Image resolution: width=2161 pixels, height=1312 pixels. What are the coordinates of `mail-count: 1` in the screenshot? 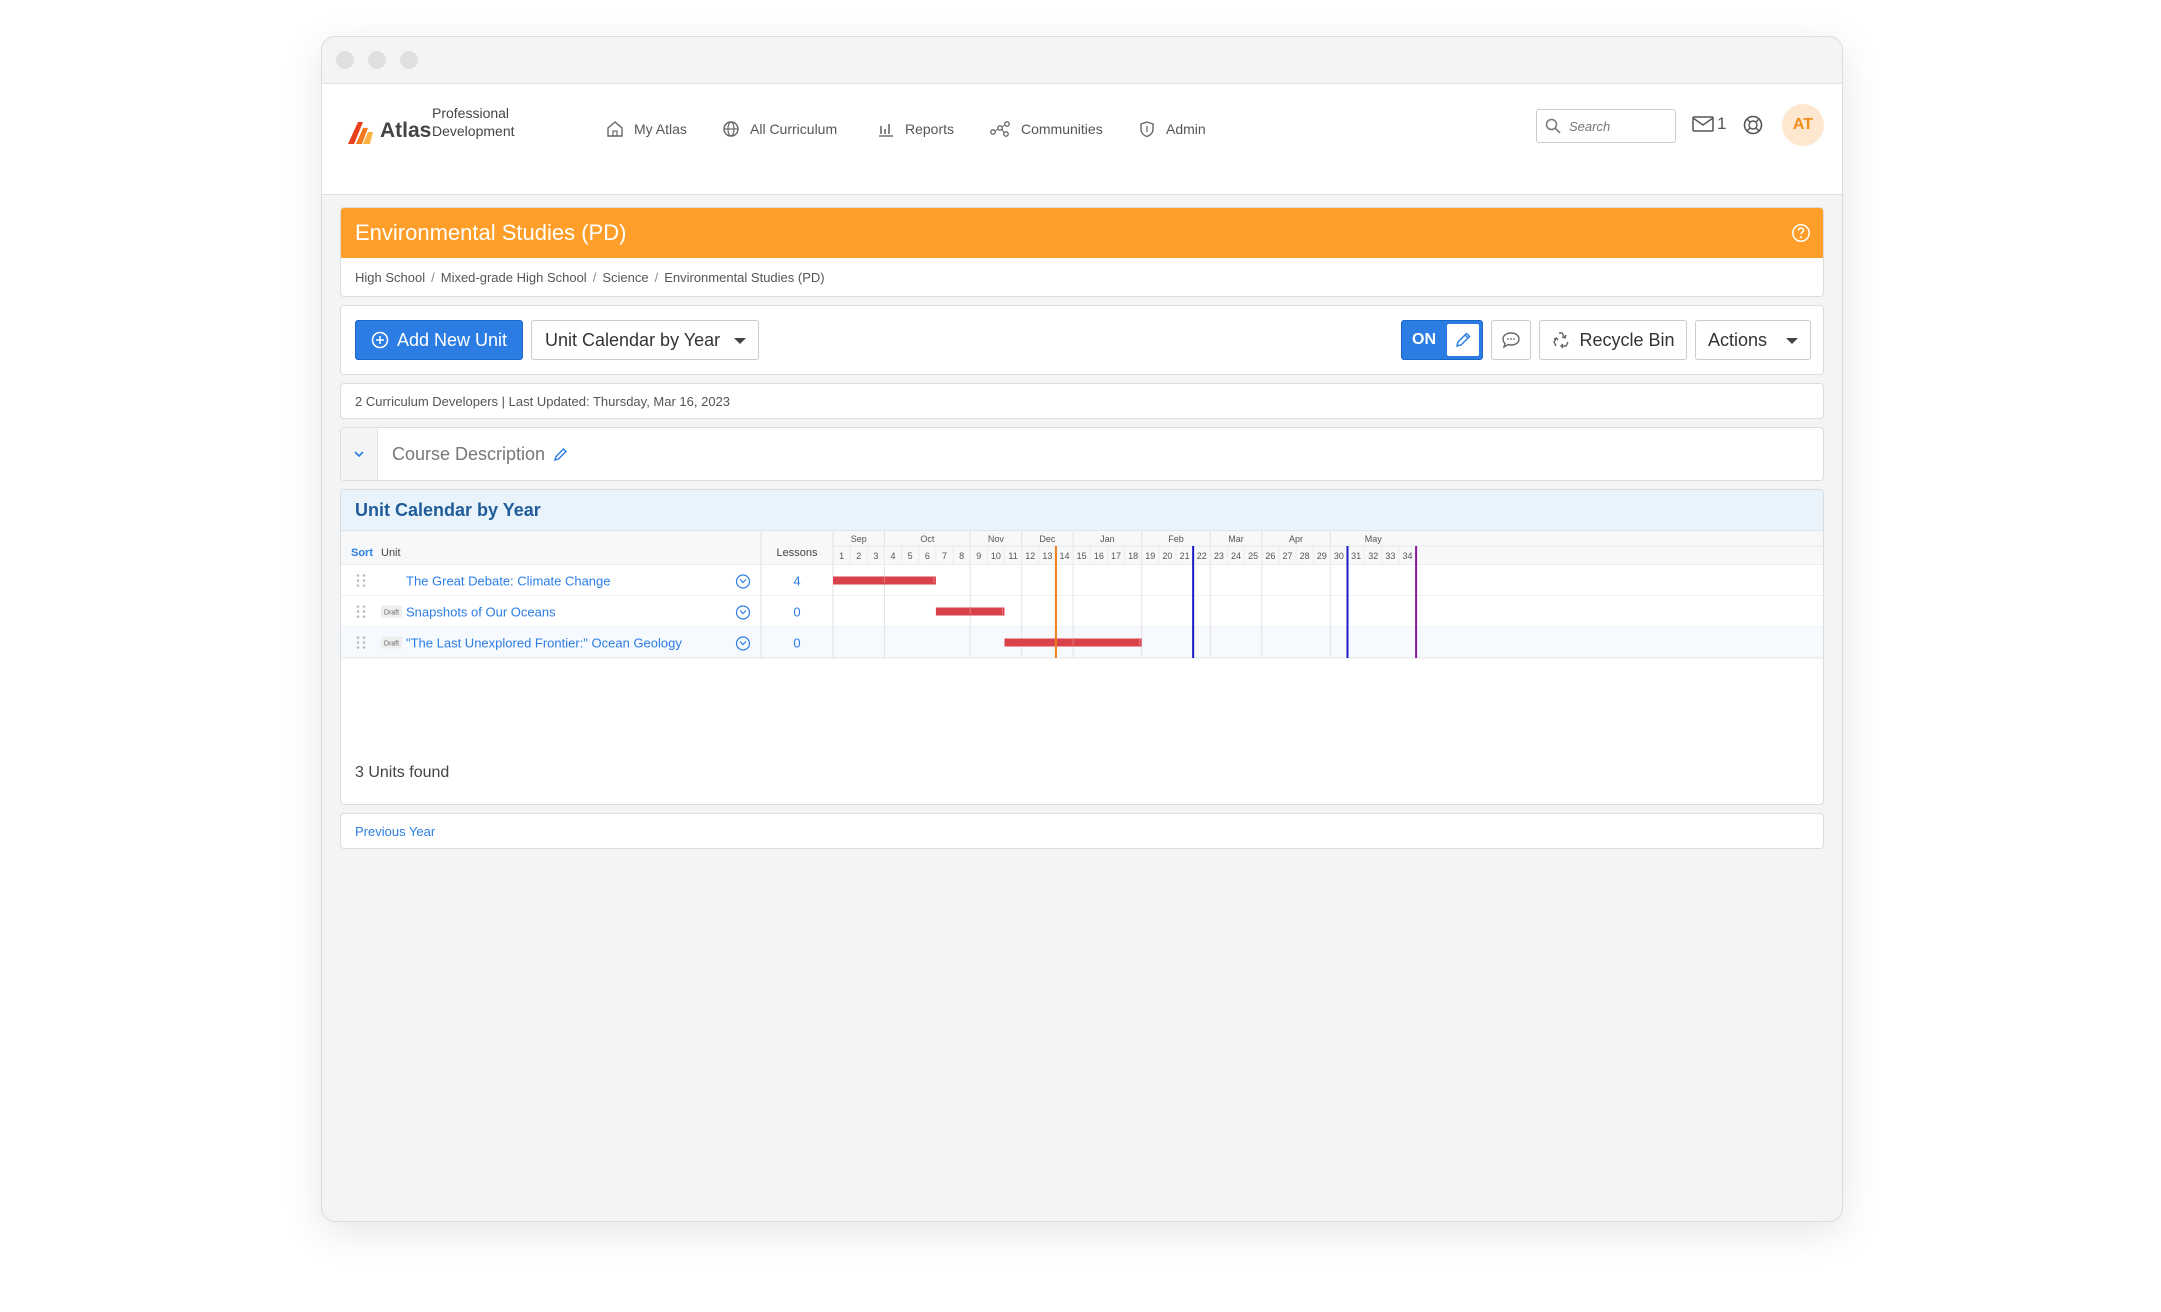 It's located at (1722, 123).